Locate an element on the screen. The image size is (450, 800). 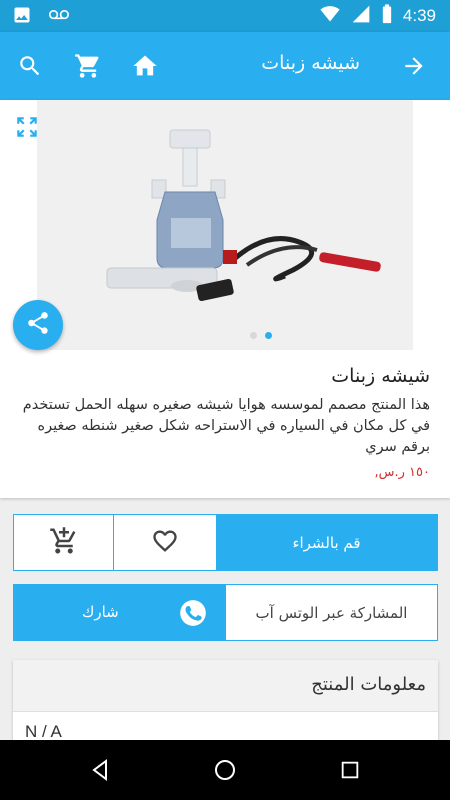
purchase-actions: قم بالشراء is located at coordinates (225, 542).